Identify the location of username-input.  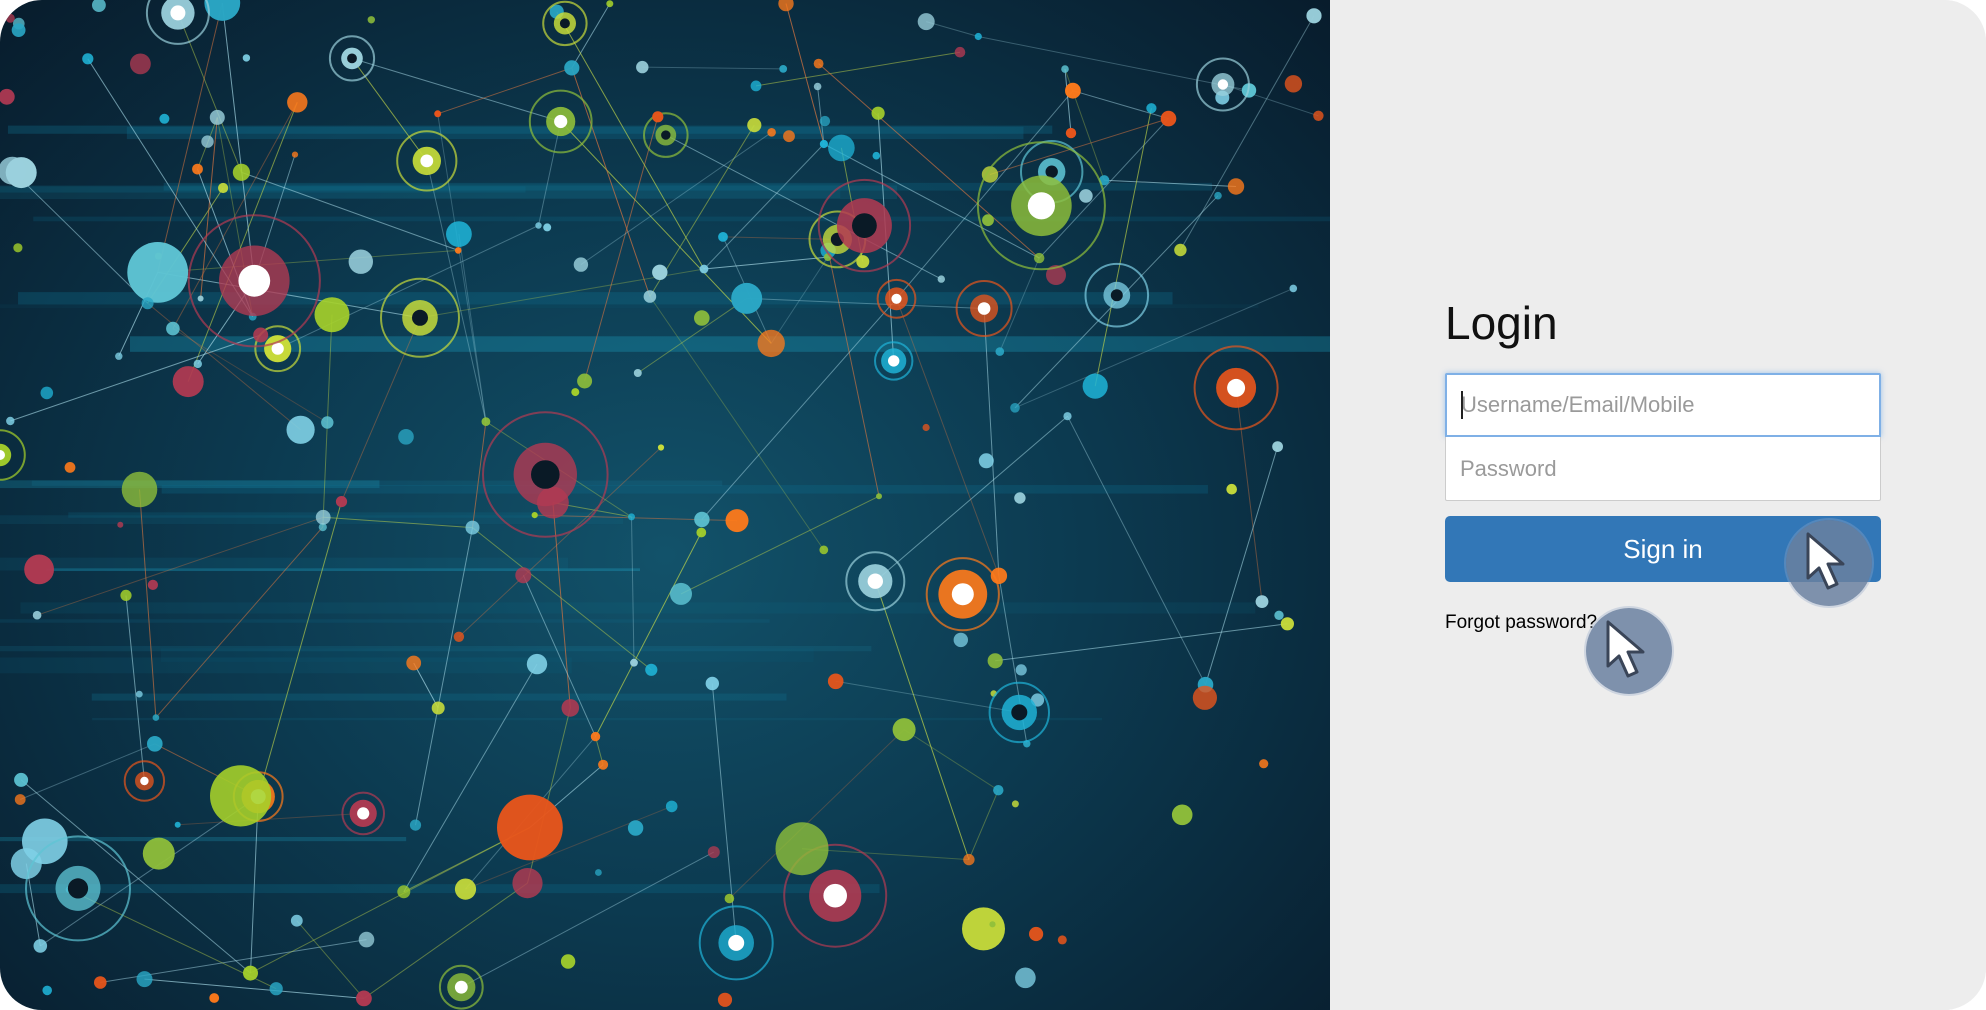
(1663, 405).